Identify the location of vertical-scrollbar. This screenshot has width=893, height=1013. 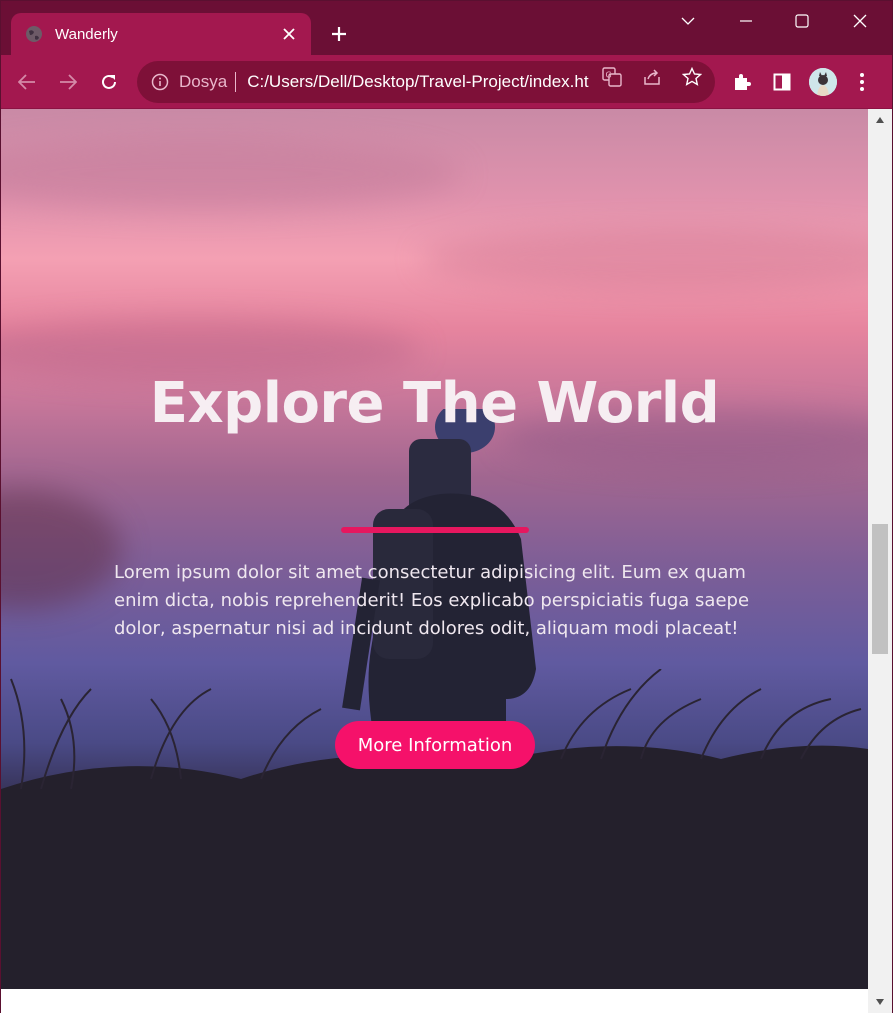
(880, 561).